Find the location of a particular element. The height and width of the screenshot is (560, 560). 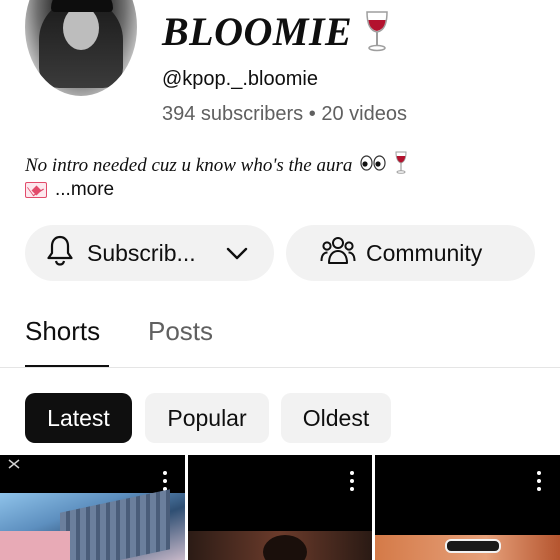

avatar-cap is located at coordinates (82, 6).